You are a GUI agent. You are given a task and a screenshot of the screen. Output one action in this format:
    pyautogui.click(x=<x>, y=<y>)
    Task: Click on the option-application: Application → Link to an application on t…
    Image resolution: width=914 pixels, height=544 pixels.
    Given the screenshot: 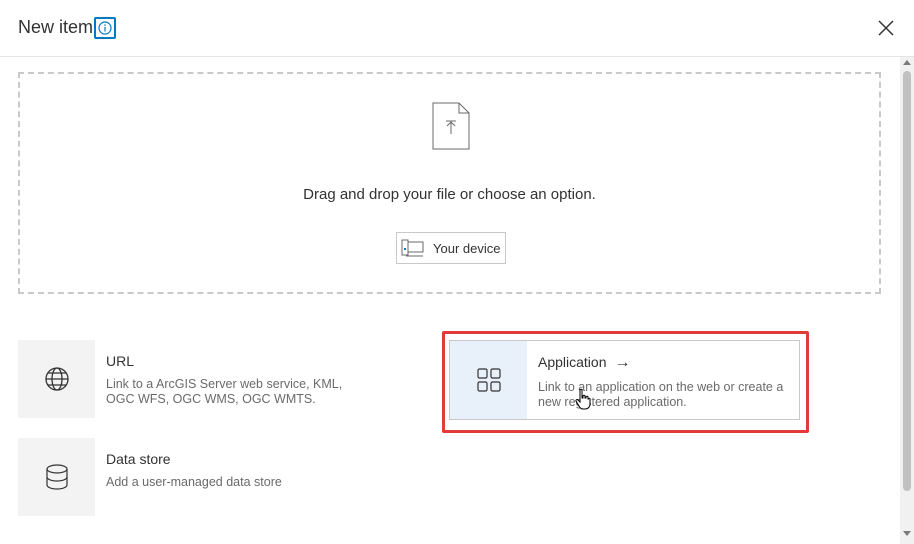 What is the action you would take?
    pyautogui.click(x=624, y=380)
    